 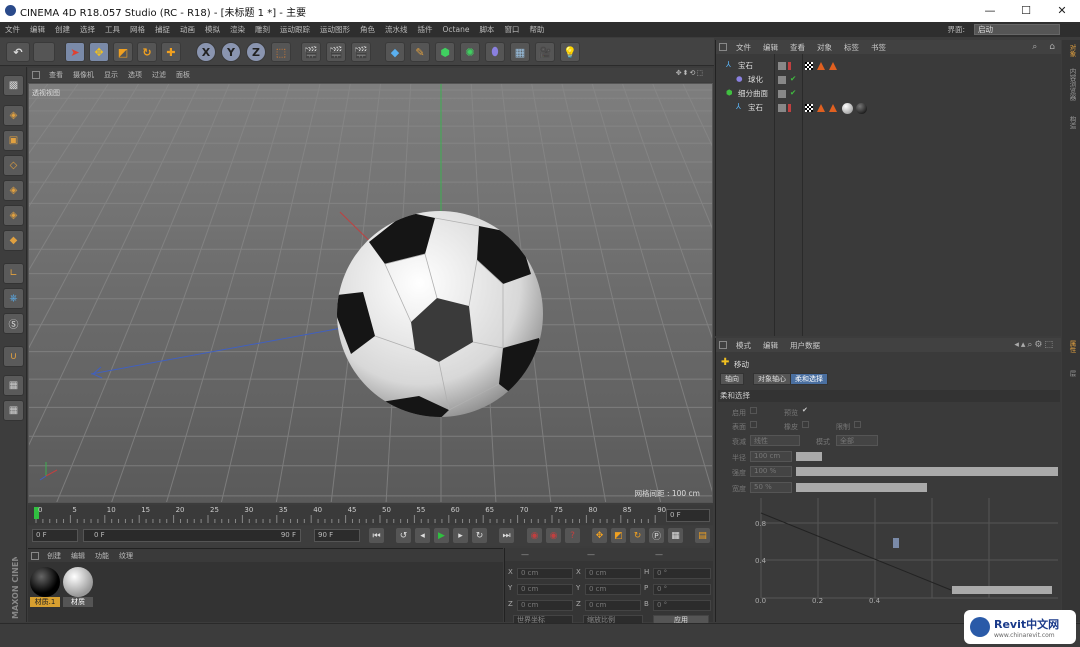 What do you see at coordinates (112, 29) in the screenshot?
I see `menu-tools: 工具` at bounding box center [112, 29].